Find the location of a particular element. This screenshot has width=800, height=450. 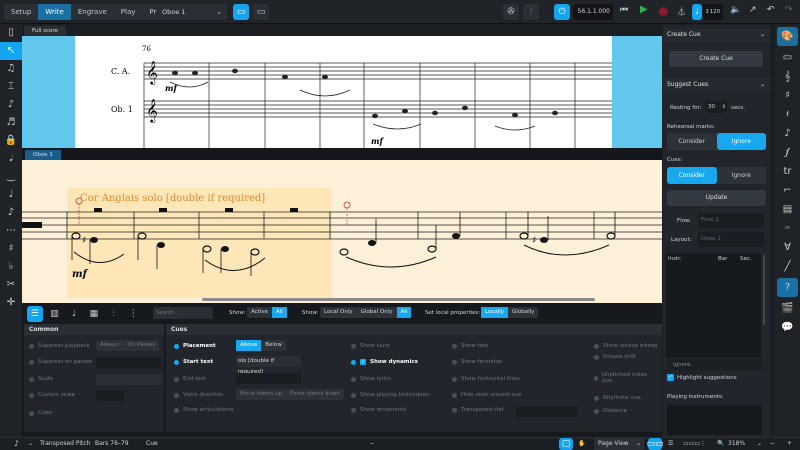

highlight-suggestions-checkbox: ✓ Highlight suggestions is located at coordinates (702, 377).